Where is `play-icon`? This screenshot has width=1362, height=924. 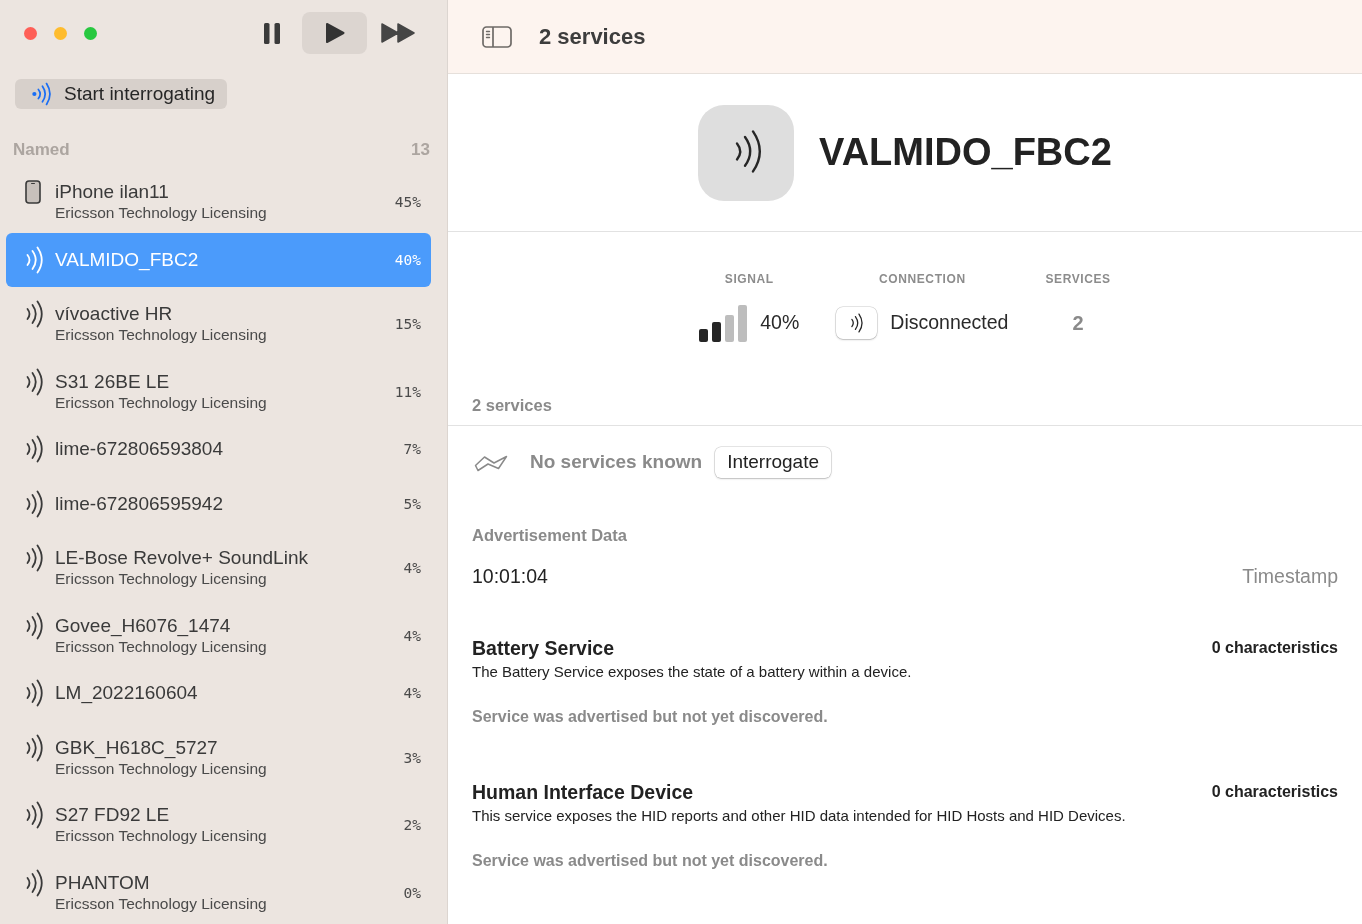 play-icon is located at coordinates (334, 33).